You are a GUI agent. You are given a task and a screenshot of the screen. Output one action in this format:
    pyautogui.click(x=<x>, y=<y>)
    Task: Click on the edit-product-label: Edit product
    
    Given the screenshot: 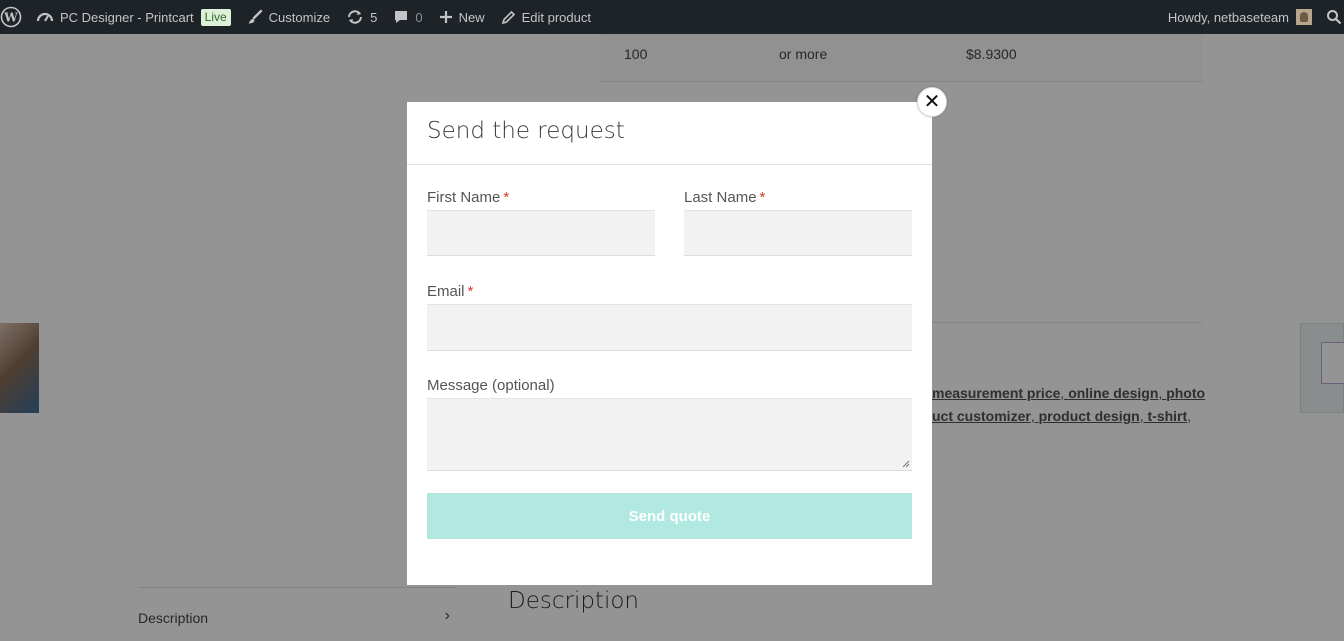 What is the action you would take?
    pyautogui.click(x=556, y=17)
    